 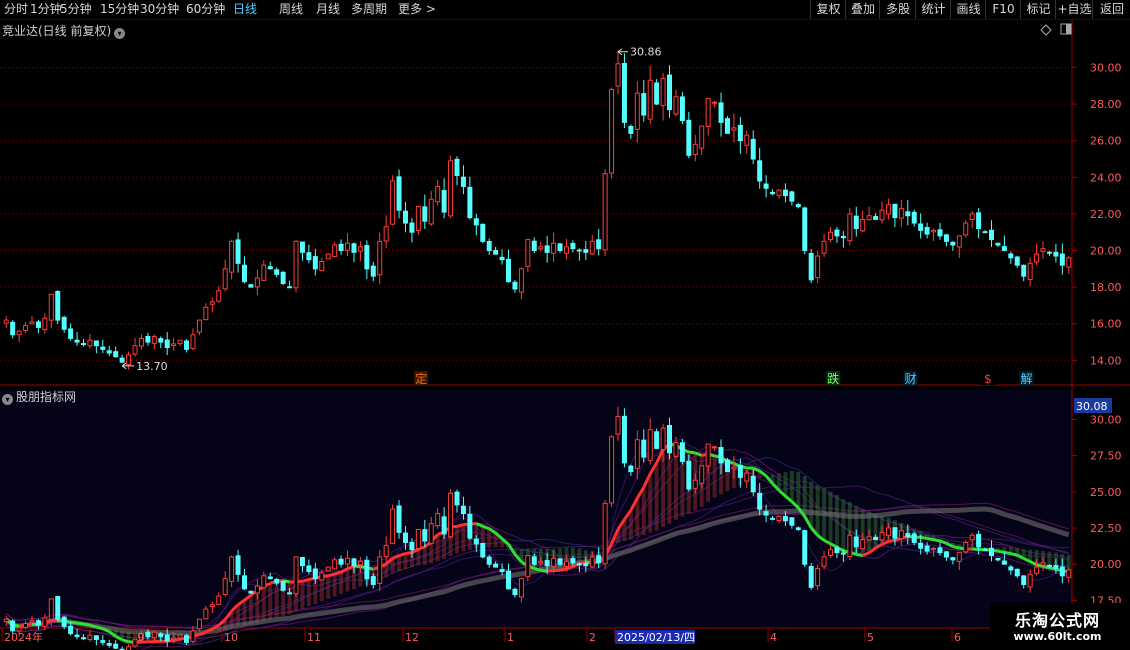 I want to click on period-tab-0: 分时, so click(x=16, y=9).